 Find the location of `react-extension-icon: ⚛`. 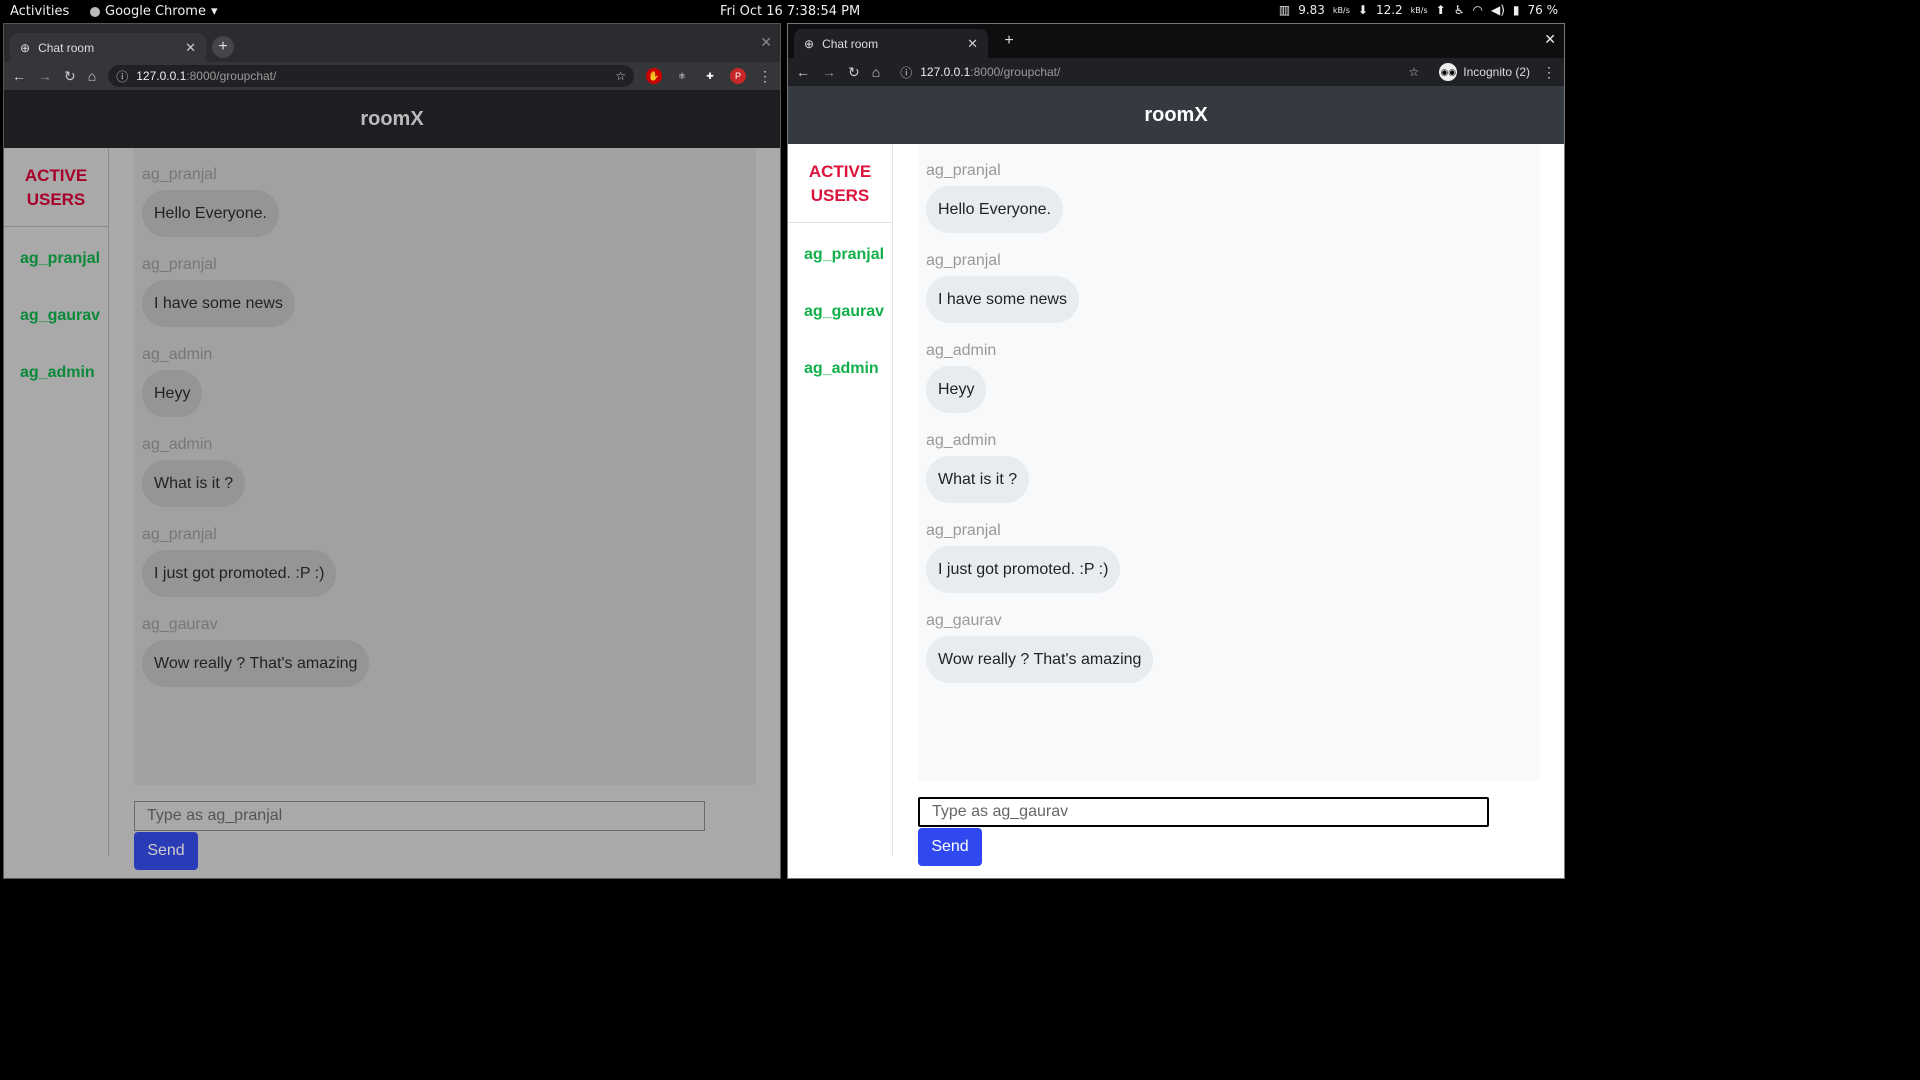

react-extension-icon: ⚛ is located at coordinates (682, 76).